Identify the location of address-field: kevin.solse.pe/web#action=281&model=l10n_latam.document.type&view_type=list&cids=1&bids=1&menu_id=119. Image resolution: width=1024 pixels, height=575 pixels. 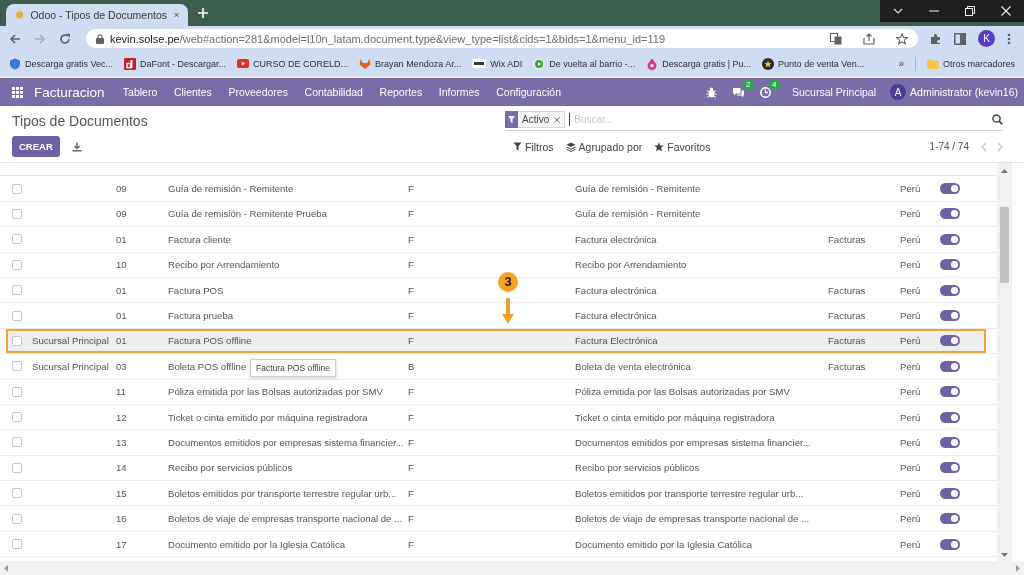
(502, 38).